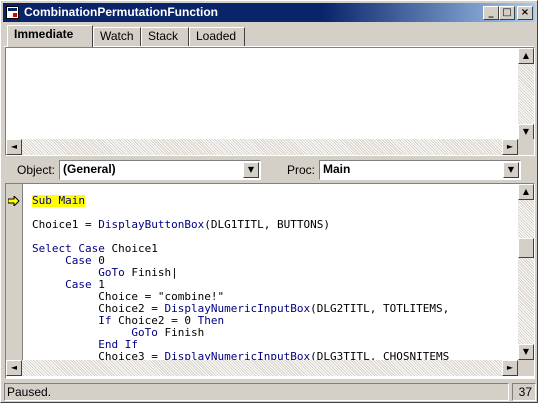  I want to click on code-scroll-down-button: ▼, so click(526, 352).